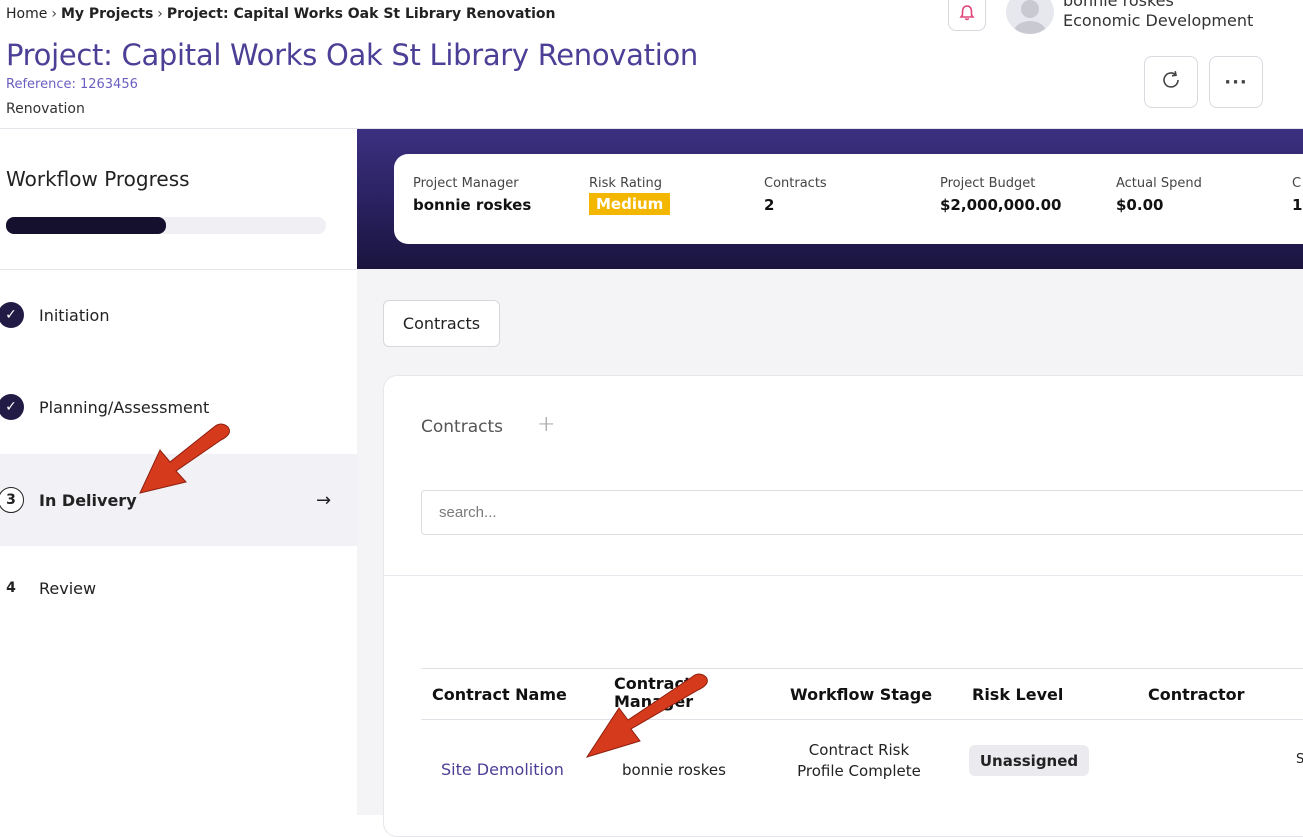  I want to click on workflow-step-review: 4 Review, so click(178, 588).